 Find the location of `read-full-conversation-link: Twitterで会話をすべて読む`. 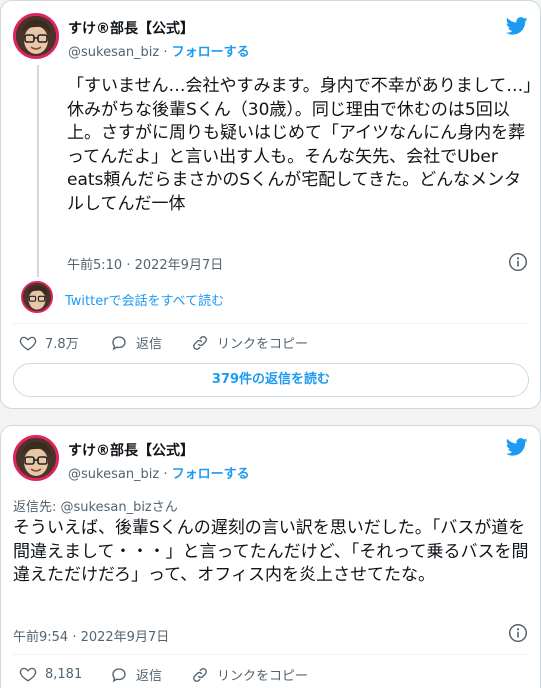

read-full-conversation-link: Twitterで会話をすべて読む is located at coordinates (144, 299).